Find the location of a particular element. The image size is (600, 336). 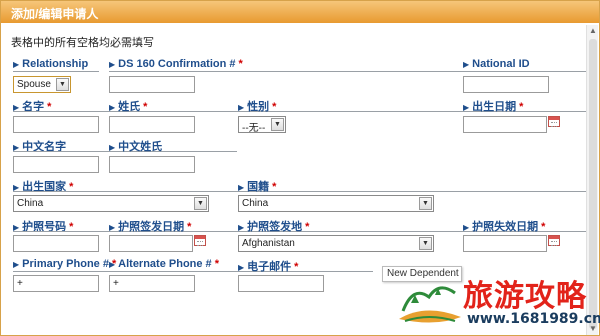

email-label: ▶ 电子邮件 * is located at coordinates (268, 267).